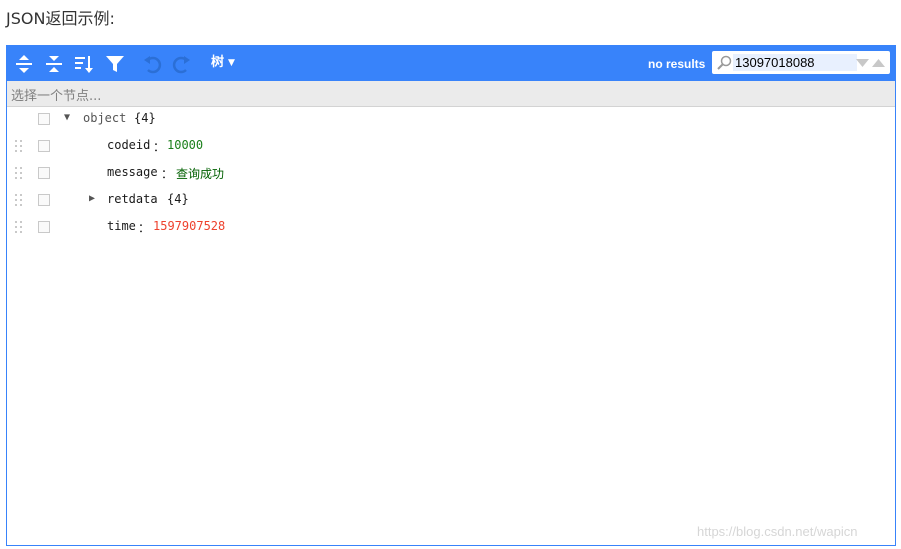 The width and height of the screenshot is (901, 549). I want to click on search-next-button, so click(862, 62).